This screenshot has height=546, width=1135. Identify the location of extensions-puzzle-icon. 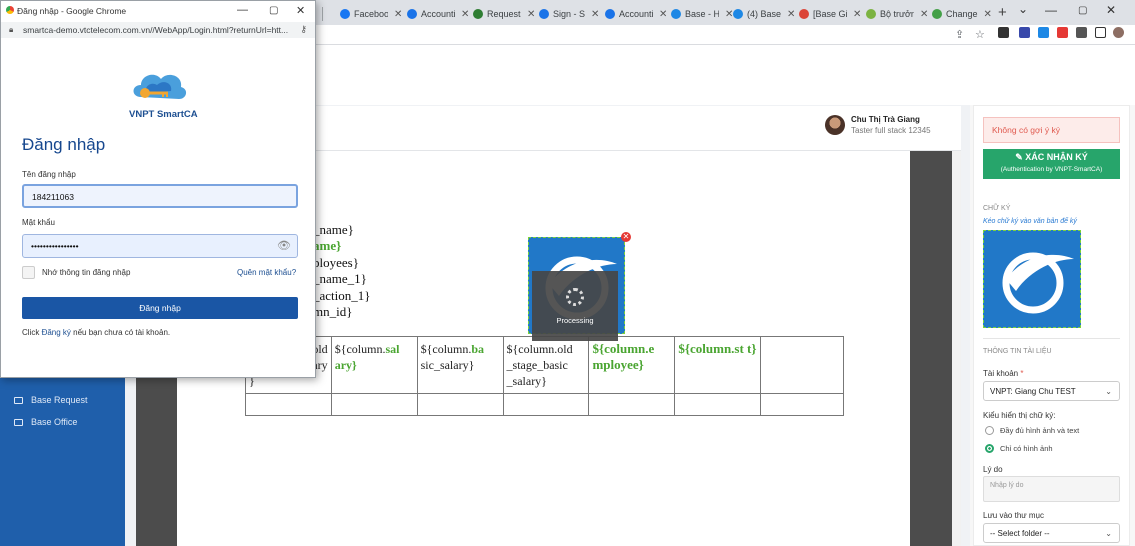
(1081, 32).